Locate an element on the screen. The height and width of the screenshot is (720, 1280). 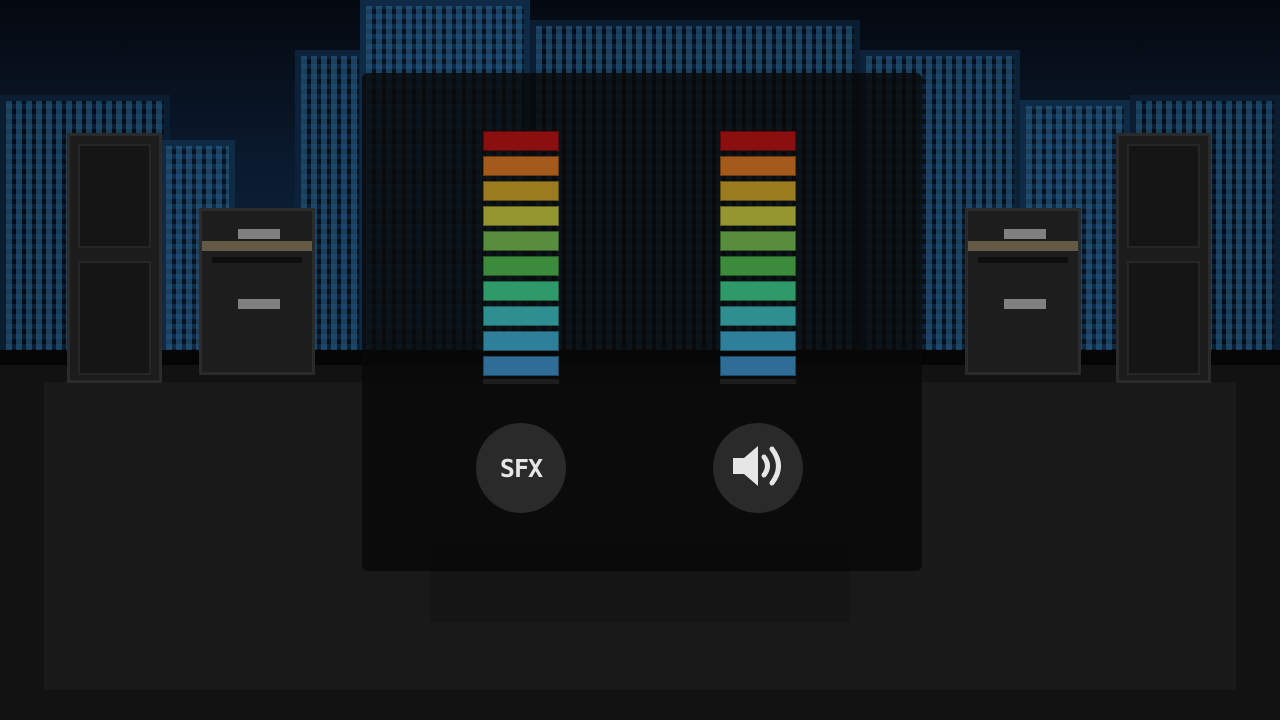
speaker-cabinet-left is located at coordinates (114, 258).